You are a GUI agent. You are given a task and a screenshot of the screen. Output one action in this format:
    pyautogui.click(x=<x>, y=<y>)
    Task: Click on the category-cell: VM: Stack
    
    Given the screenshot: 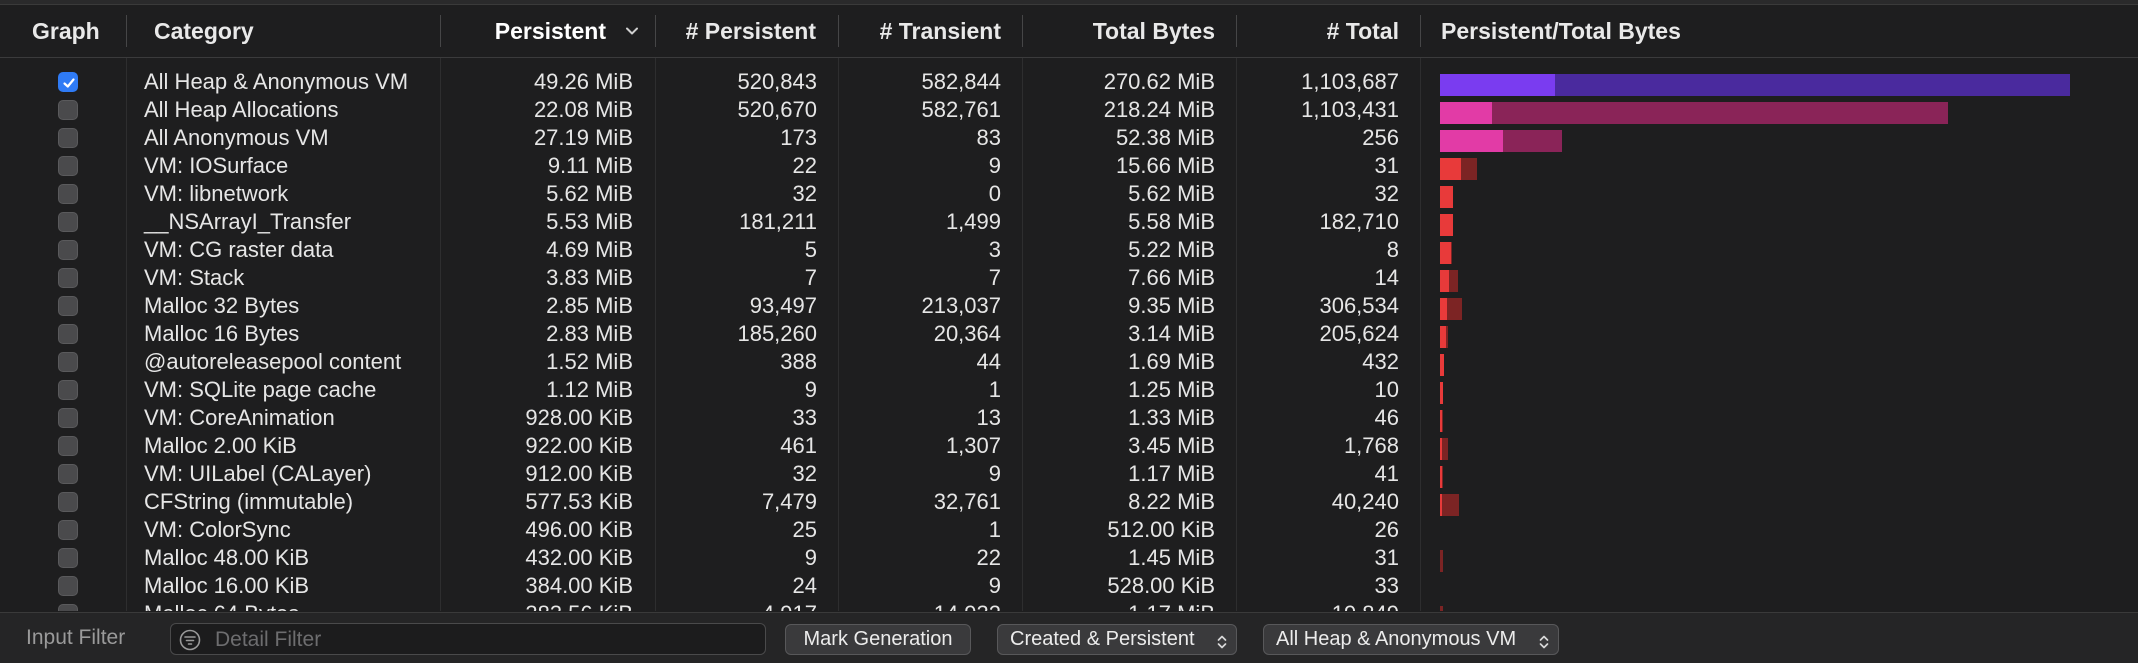 What is the action you would take?
    pyautogui.click(x=194, y=277)
    